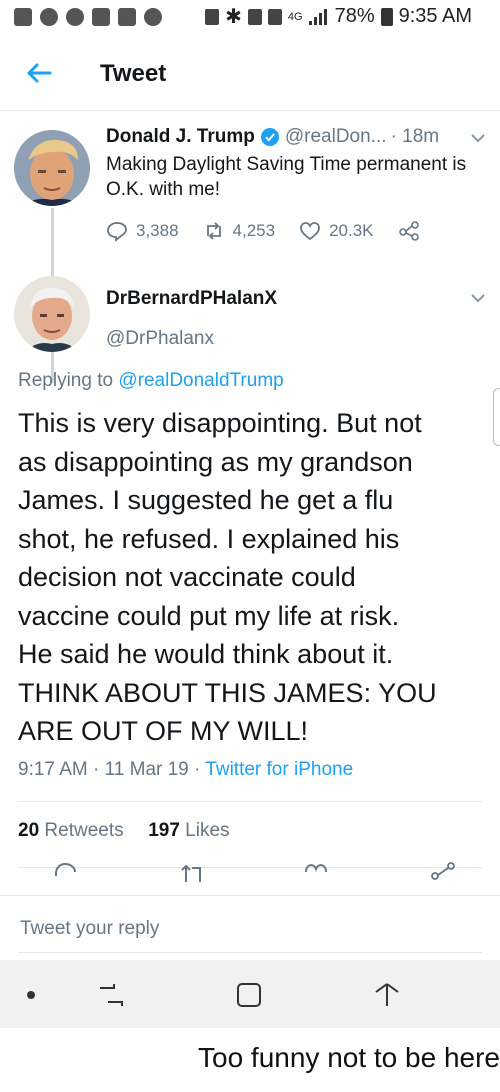  What do you see at coordinates (66, 380) in the screenshot?
I see `replying-prefix: Replying to` at bounding box center [66, 380].